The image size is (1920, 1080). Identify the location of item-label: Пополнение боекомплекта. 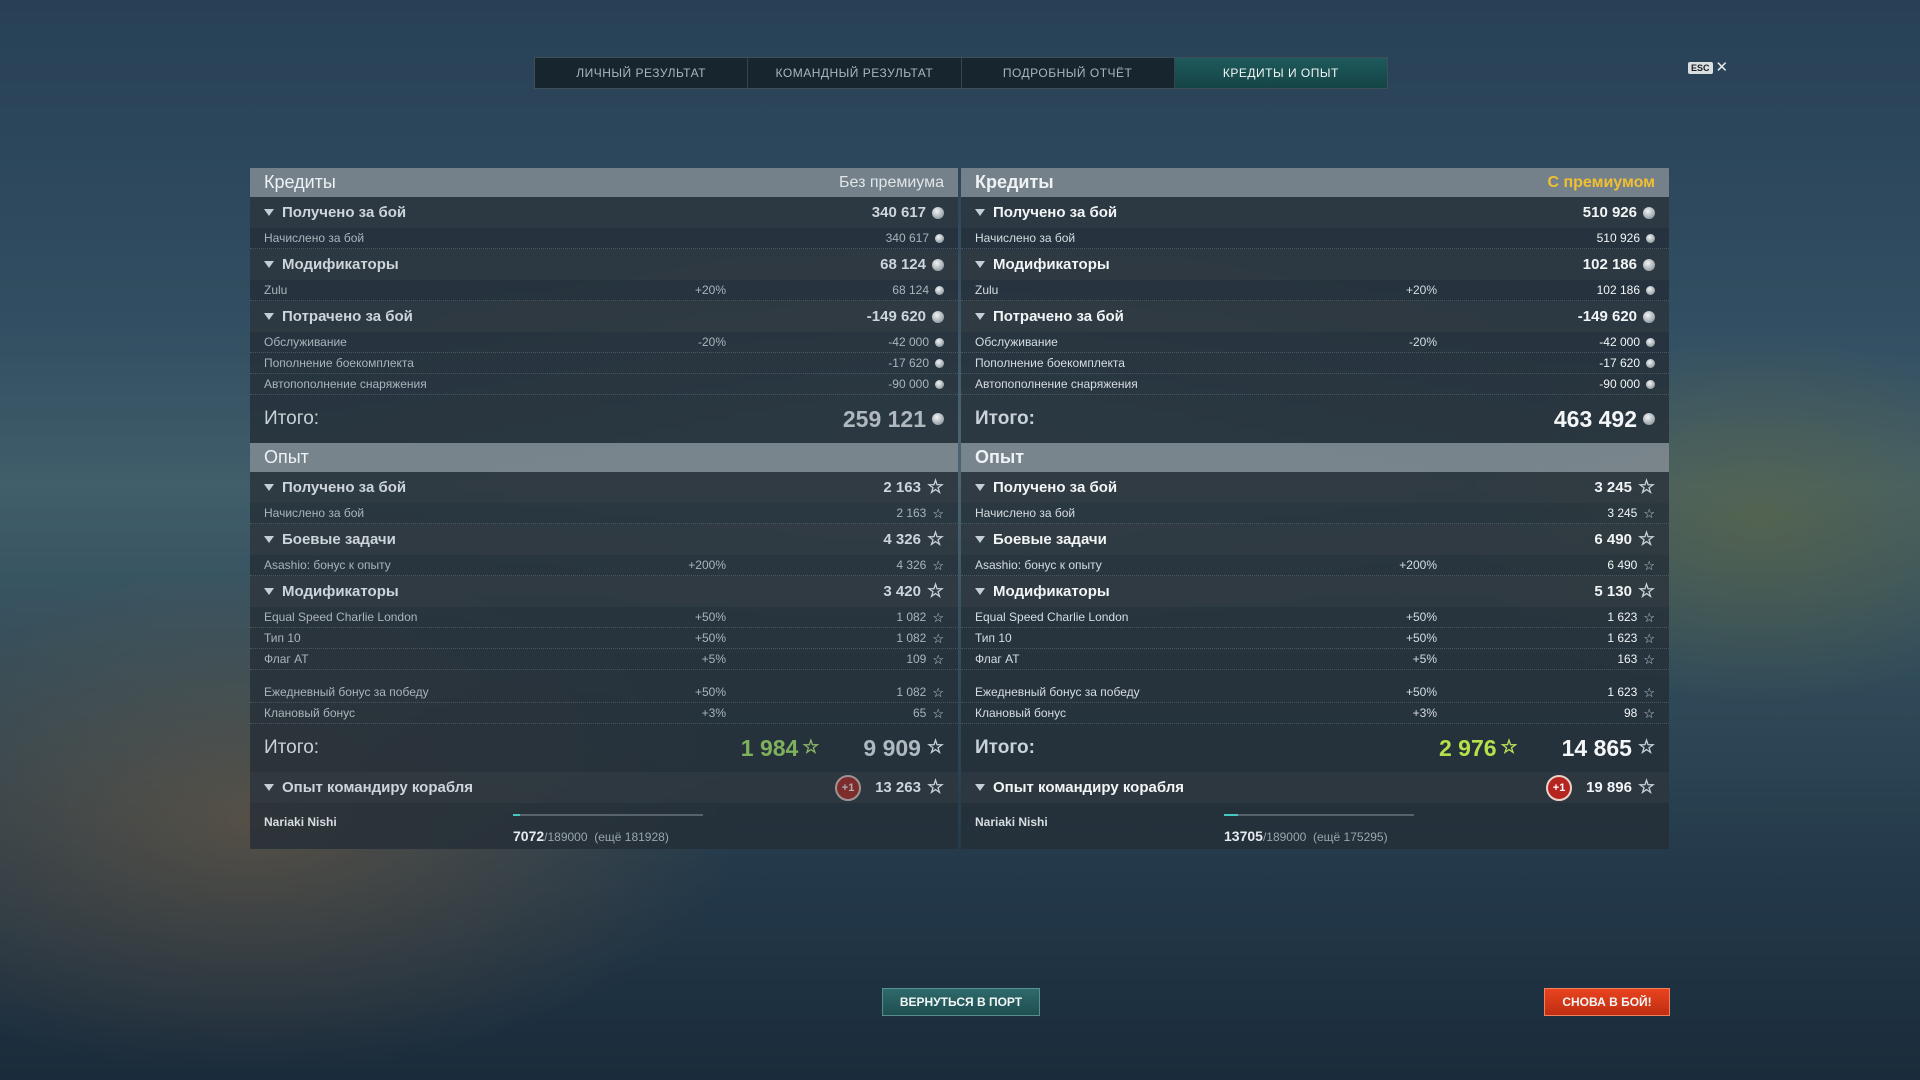
(339, 363).